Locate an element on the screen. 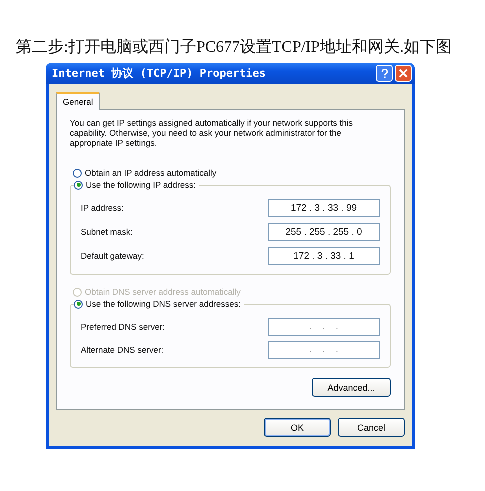 The image size is (485, 491). field-label: Default gateway: is located at coordinates (112, 256).